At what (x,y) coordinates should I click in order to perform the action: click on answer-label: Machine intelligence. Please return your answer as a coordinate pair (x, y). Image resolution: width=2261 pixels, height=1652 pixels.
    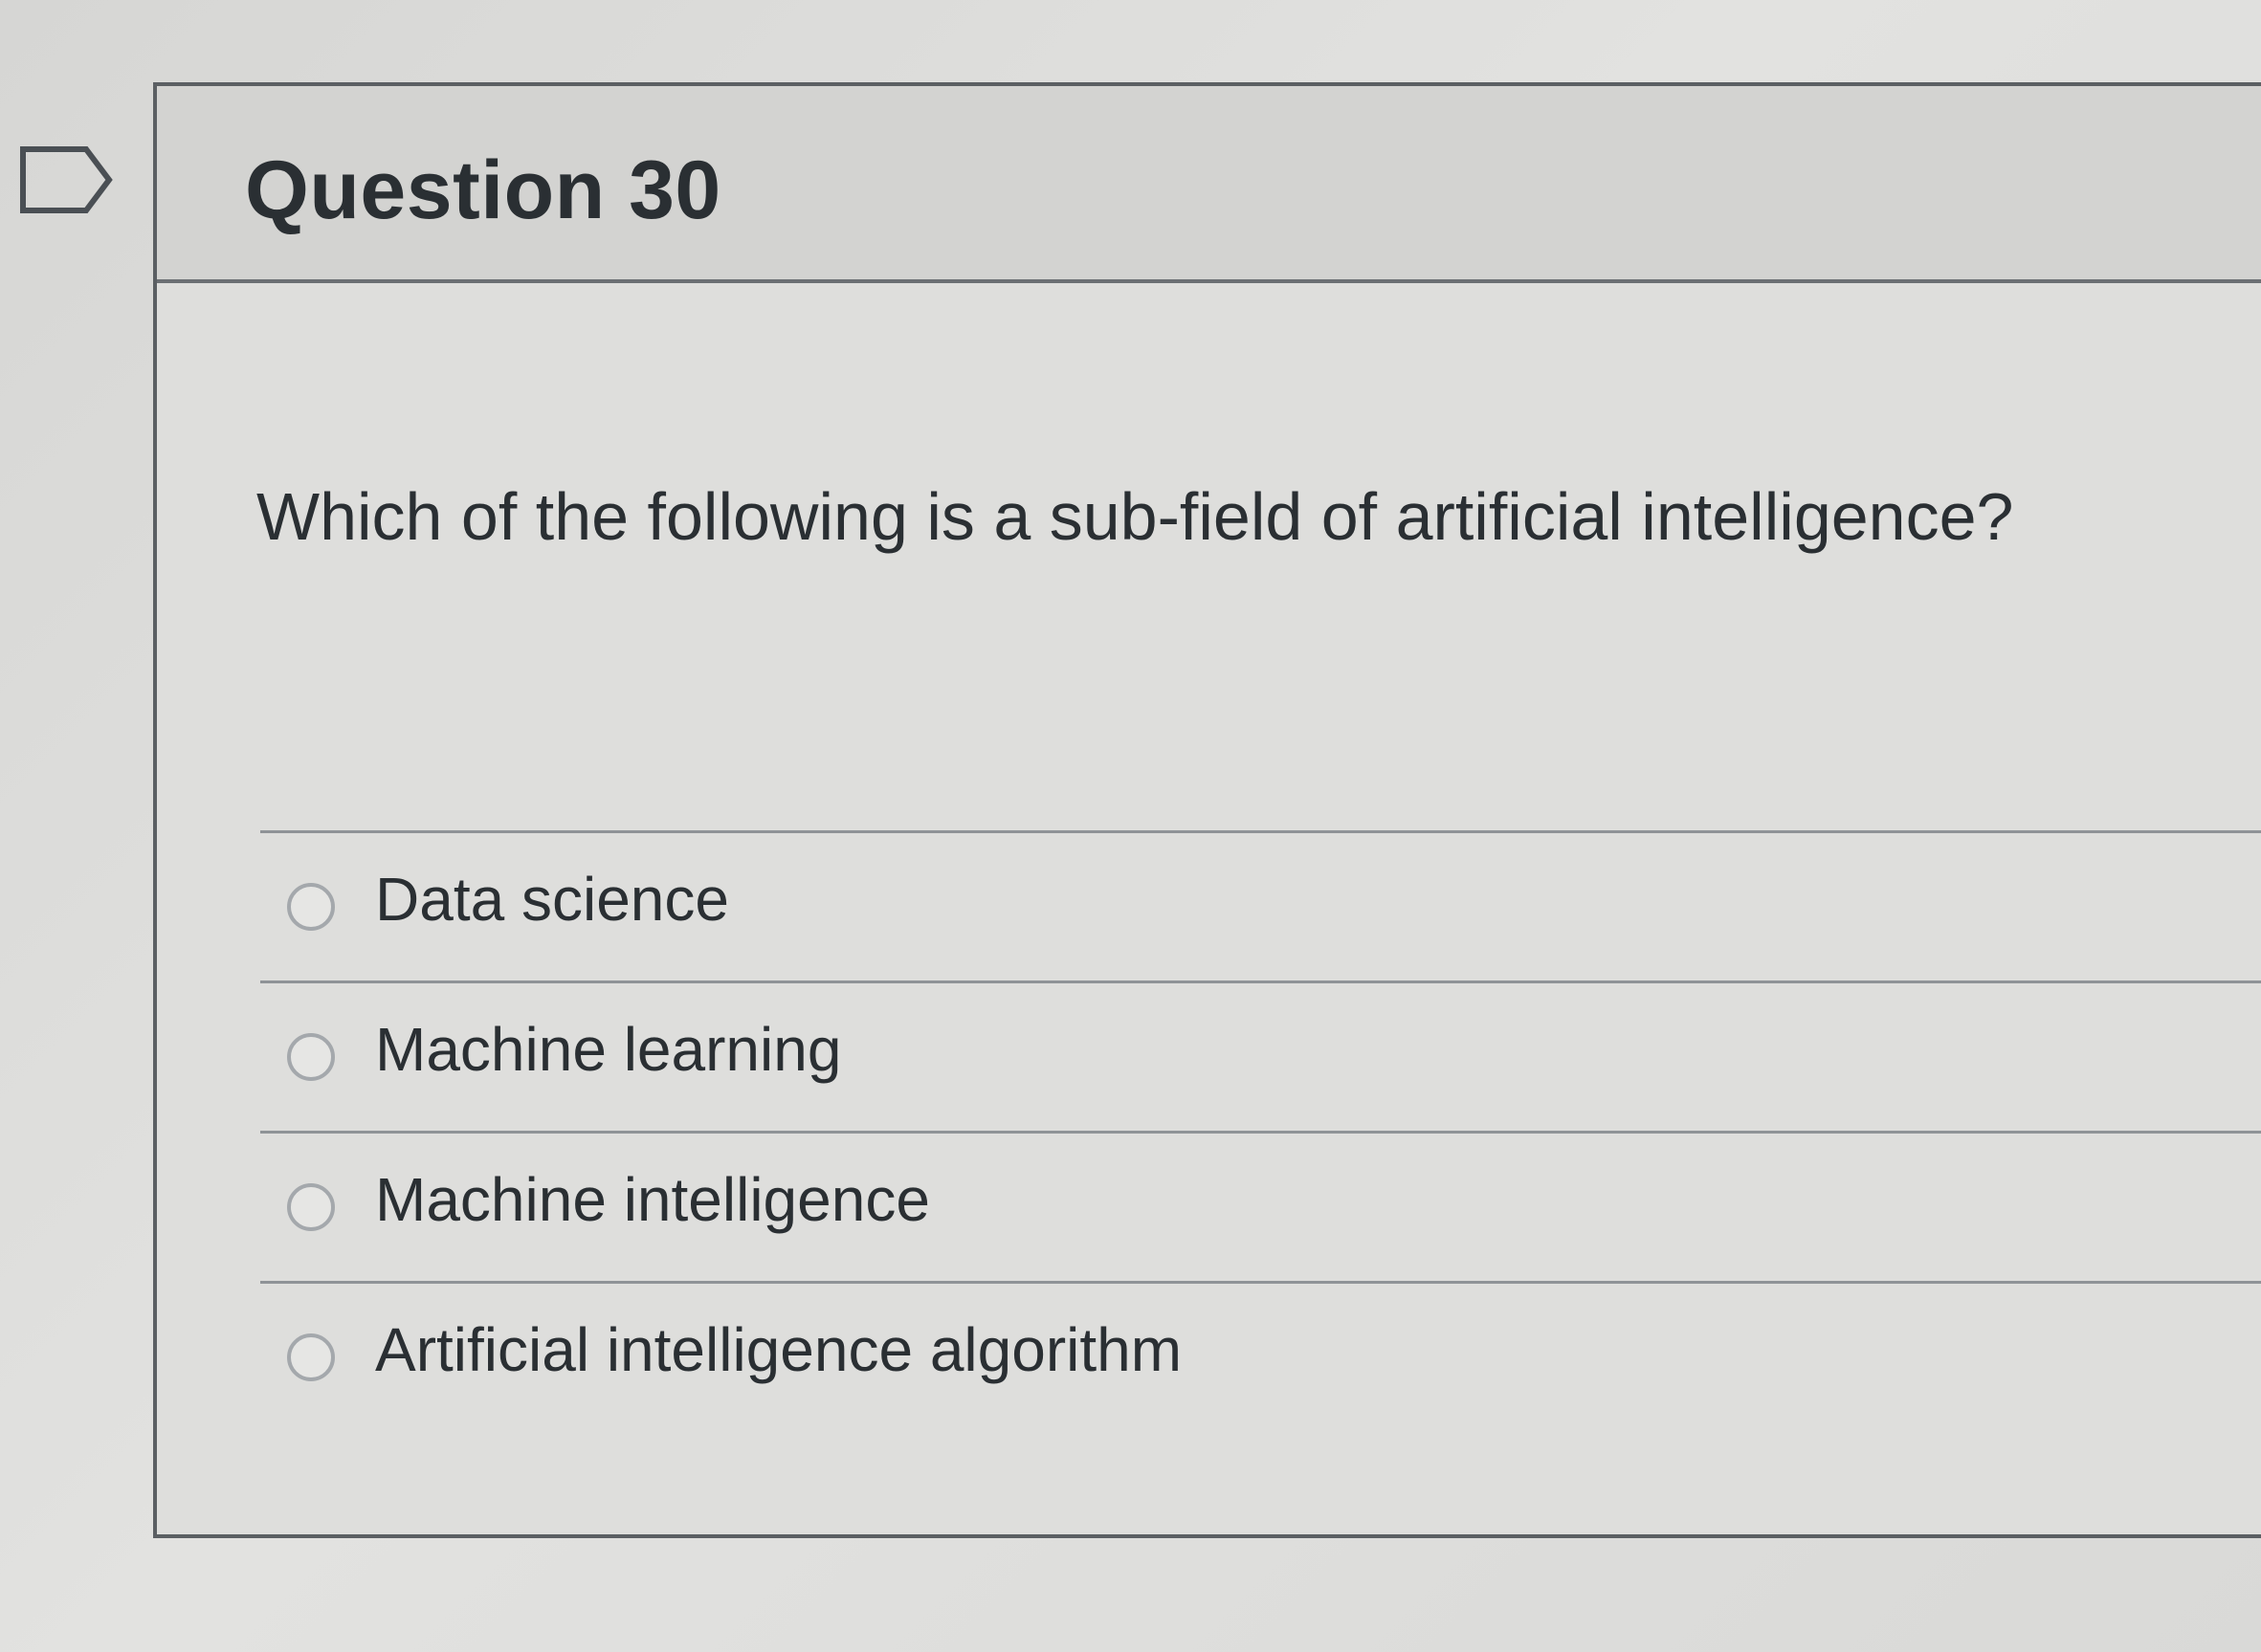
    Looking at the image, I should click on (652, 1199).